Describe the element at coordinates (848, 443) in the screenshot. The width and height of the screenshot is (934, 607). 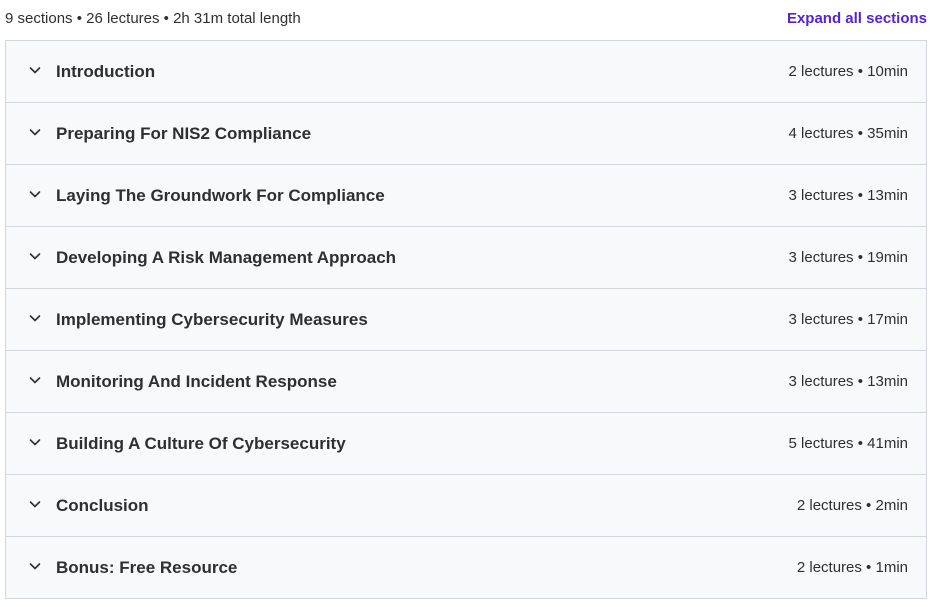
I see `section-meta: 5 lectures • 41min` at that location.